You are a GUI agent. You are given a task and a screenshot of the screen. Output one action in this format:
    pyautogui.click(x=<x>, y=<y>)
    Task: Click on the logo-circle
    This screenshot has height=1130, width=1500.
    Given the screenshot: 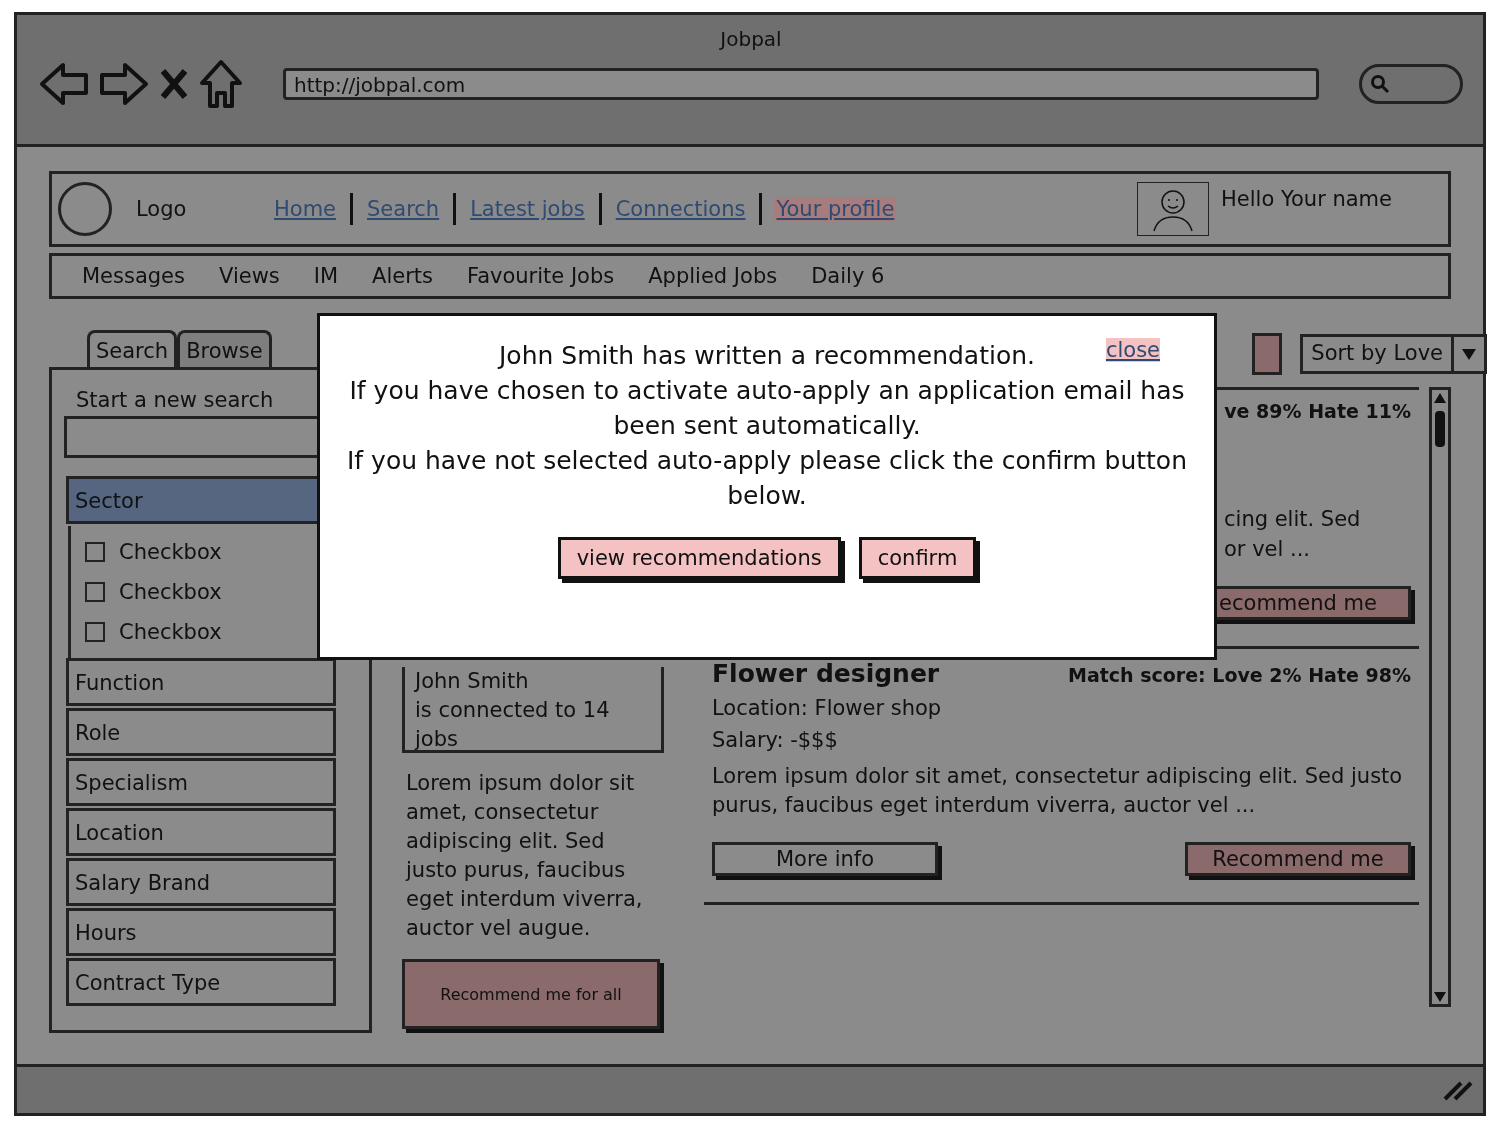 What is the action you would take?
    pyautogui.click(x=85, y=209)
    